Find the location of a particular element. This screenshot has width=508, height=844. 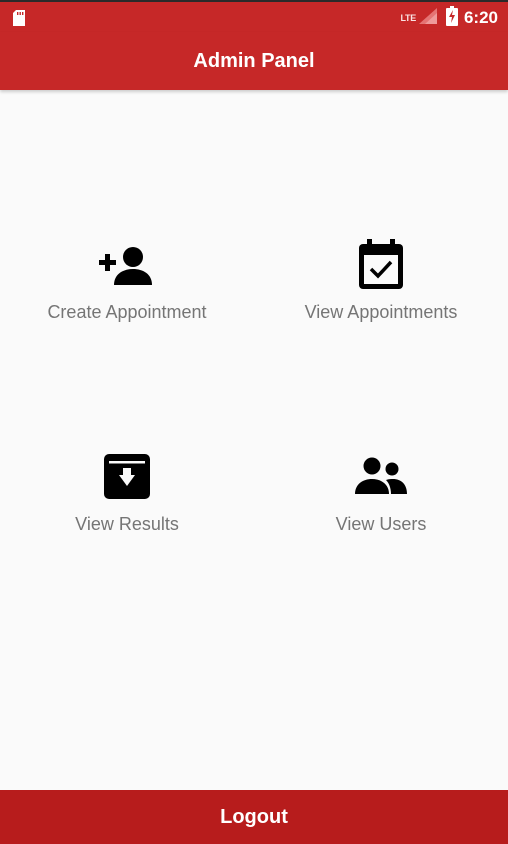

battery-charging-icon is located at coordinates (451, 18).